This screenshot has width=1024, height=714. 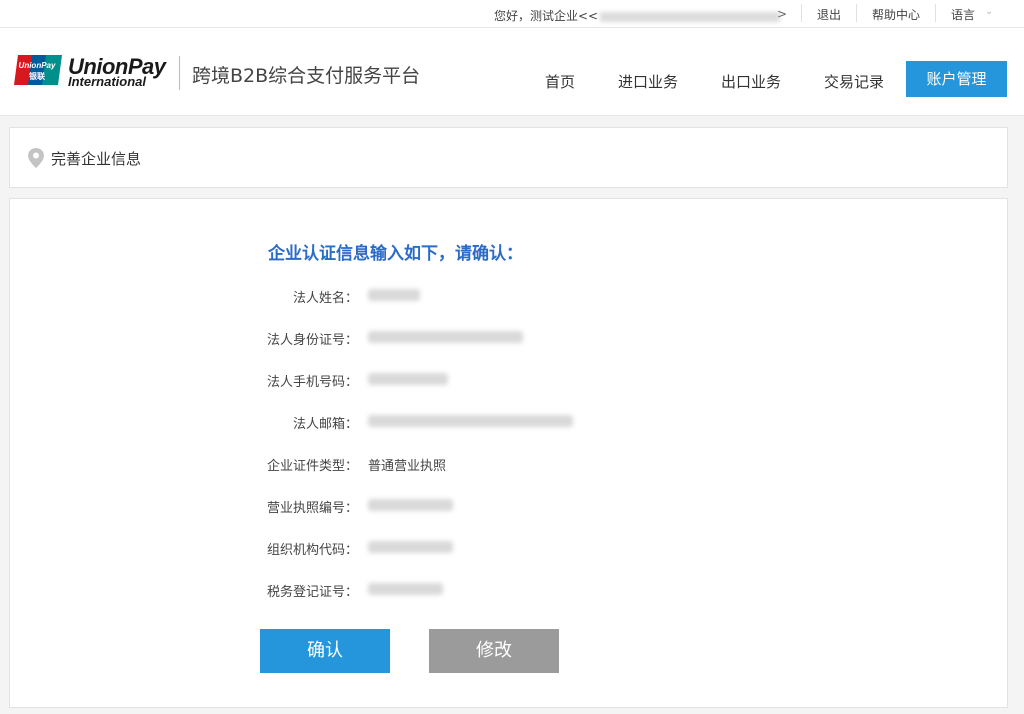 I want to click on field-label-legal-email: 法人邮箱：, so click(x=325, y=424).